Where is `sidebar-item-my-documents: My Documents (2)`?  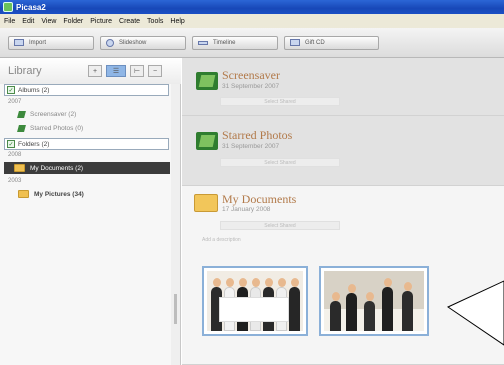
sidebar-item-my-documents: My Documents (2) is located at coordinates (87, 168).